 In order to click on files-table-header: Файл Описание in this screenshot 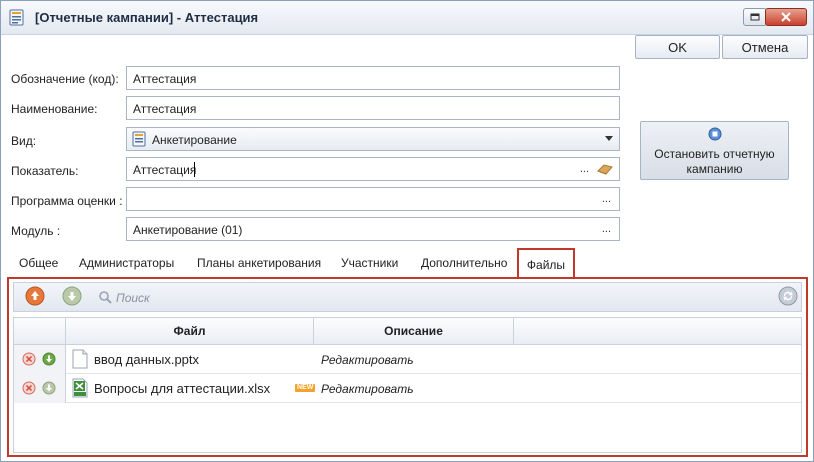, I will do `click(407, 331)`.